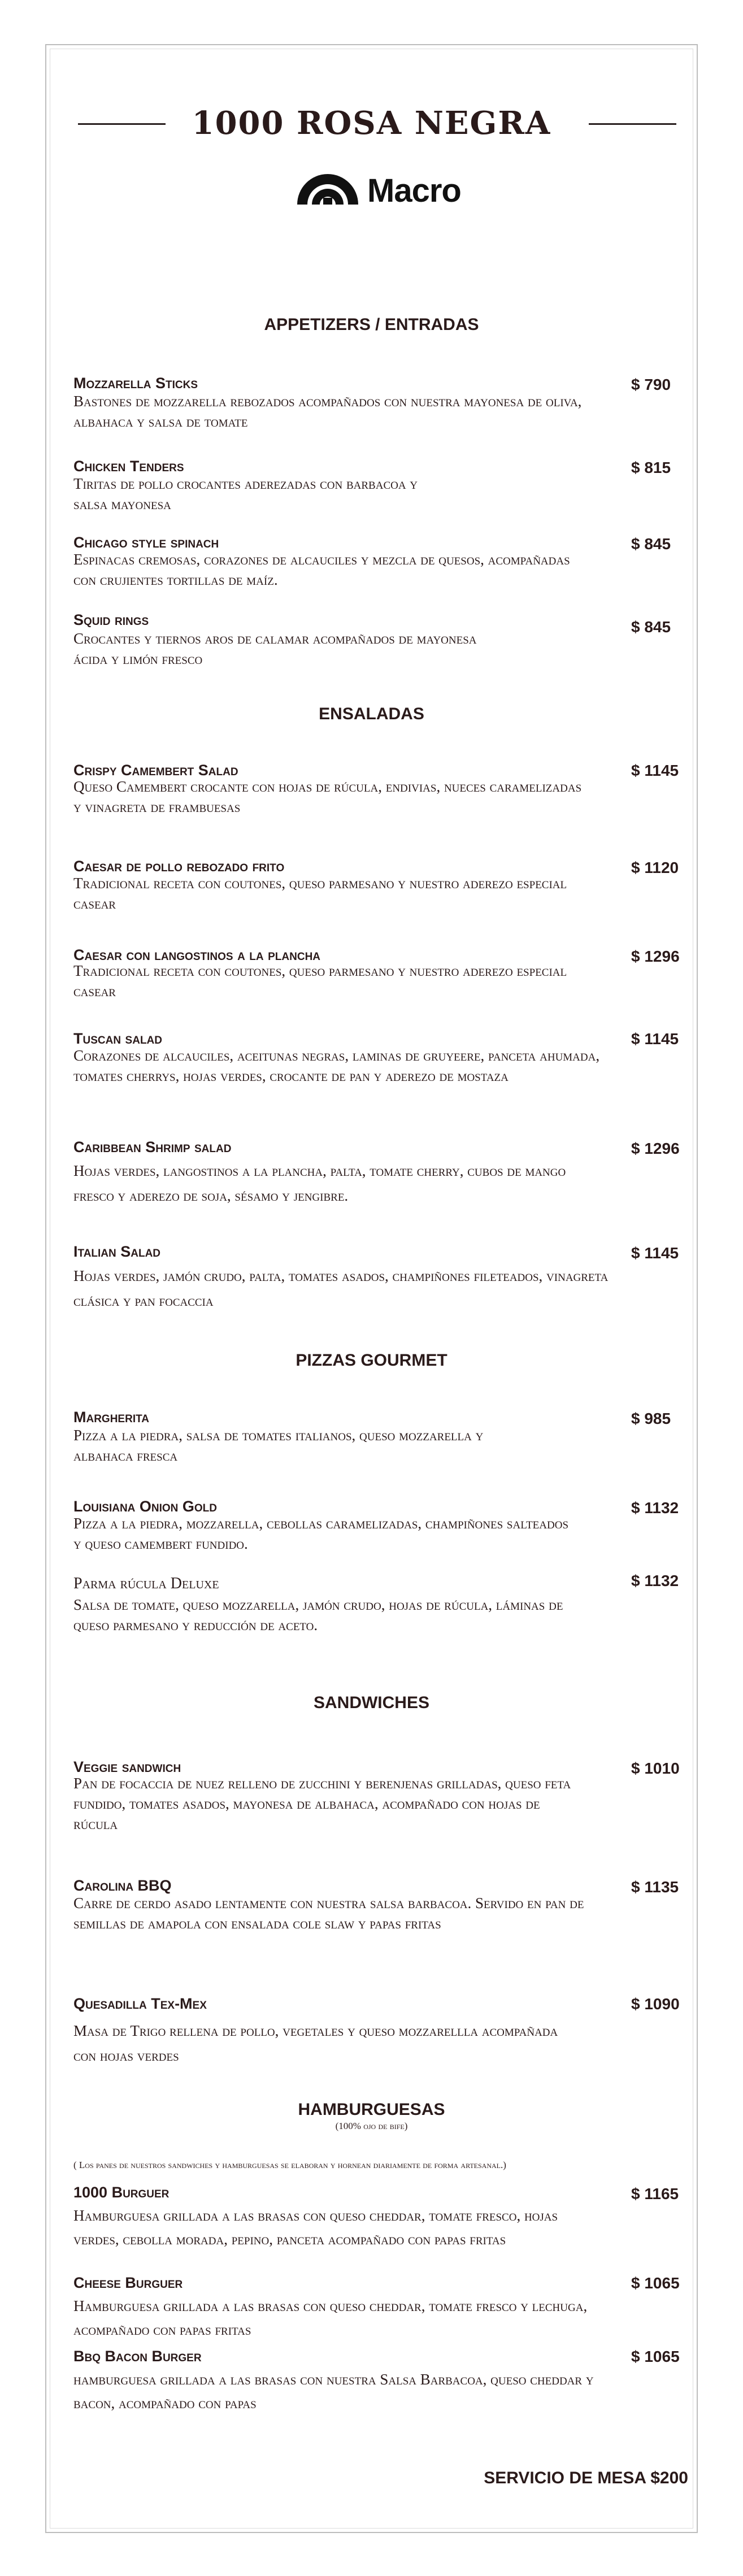  What do you see at coordinates (128, 467) in the screenshot?
I see `item-name: Chicken Tenders` at bounding box center [128, 467].